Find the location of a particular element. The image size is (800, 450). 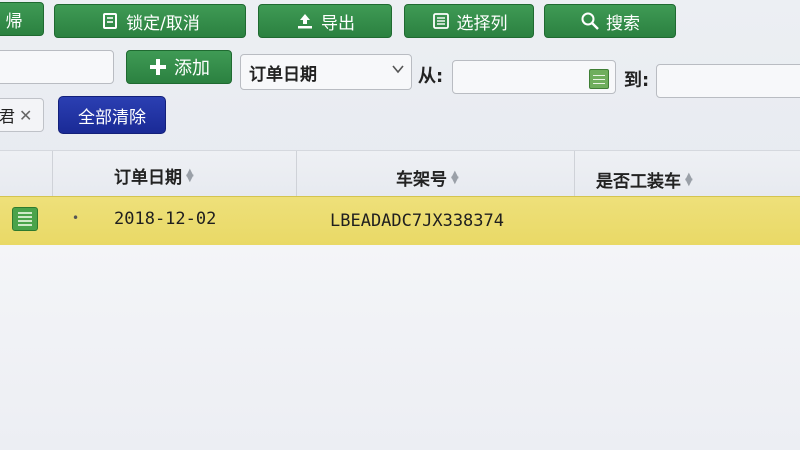

date-from-input is located at coordinates (534, 77).